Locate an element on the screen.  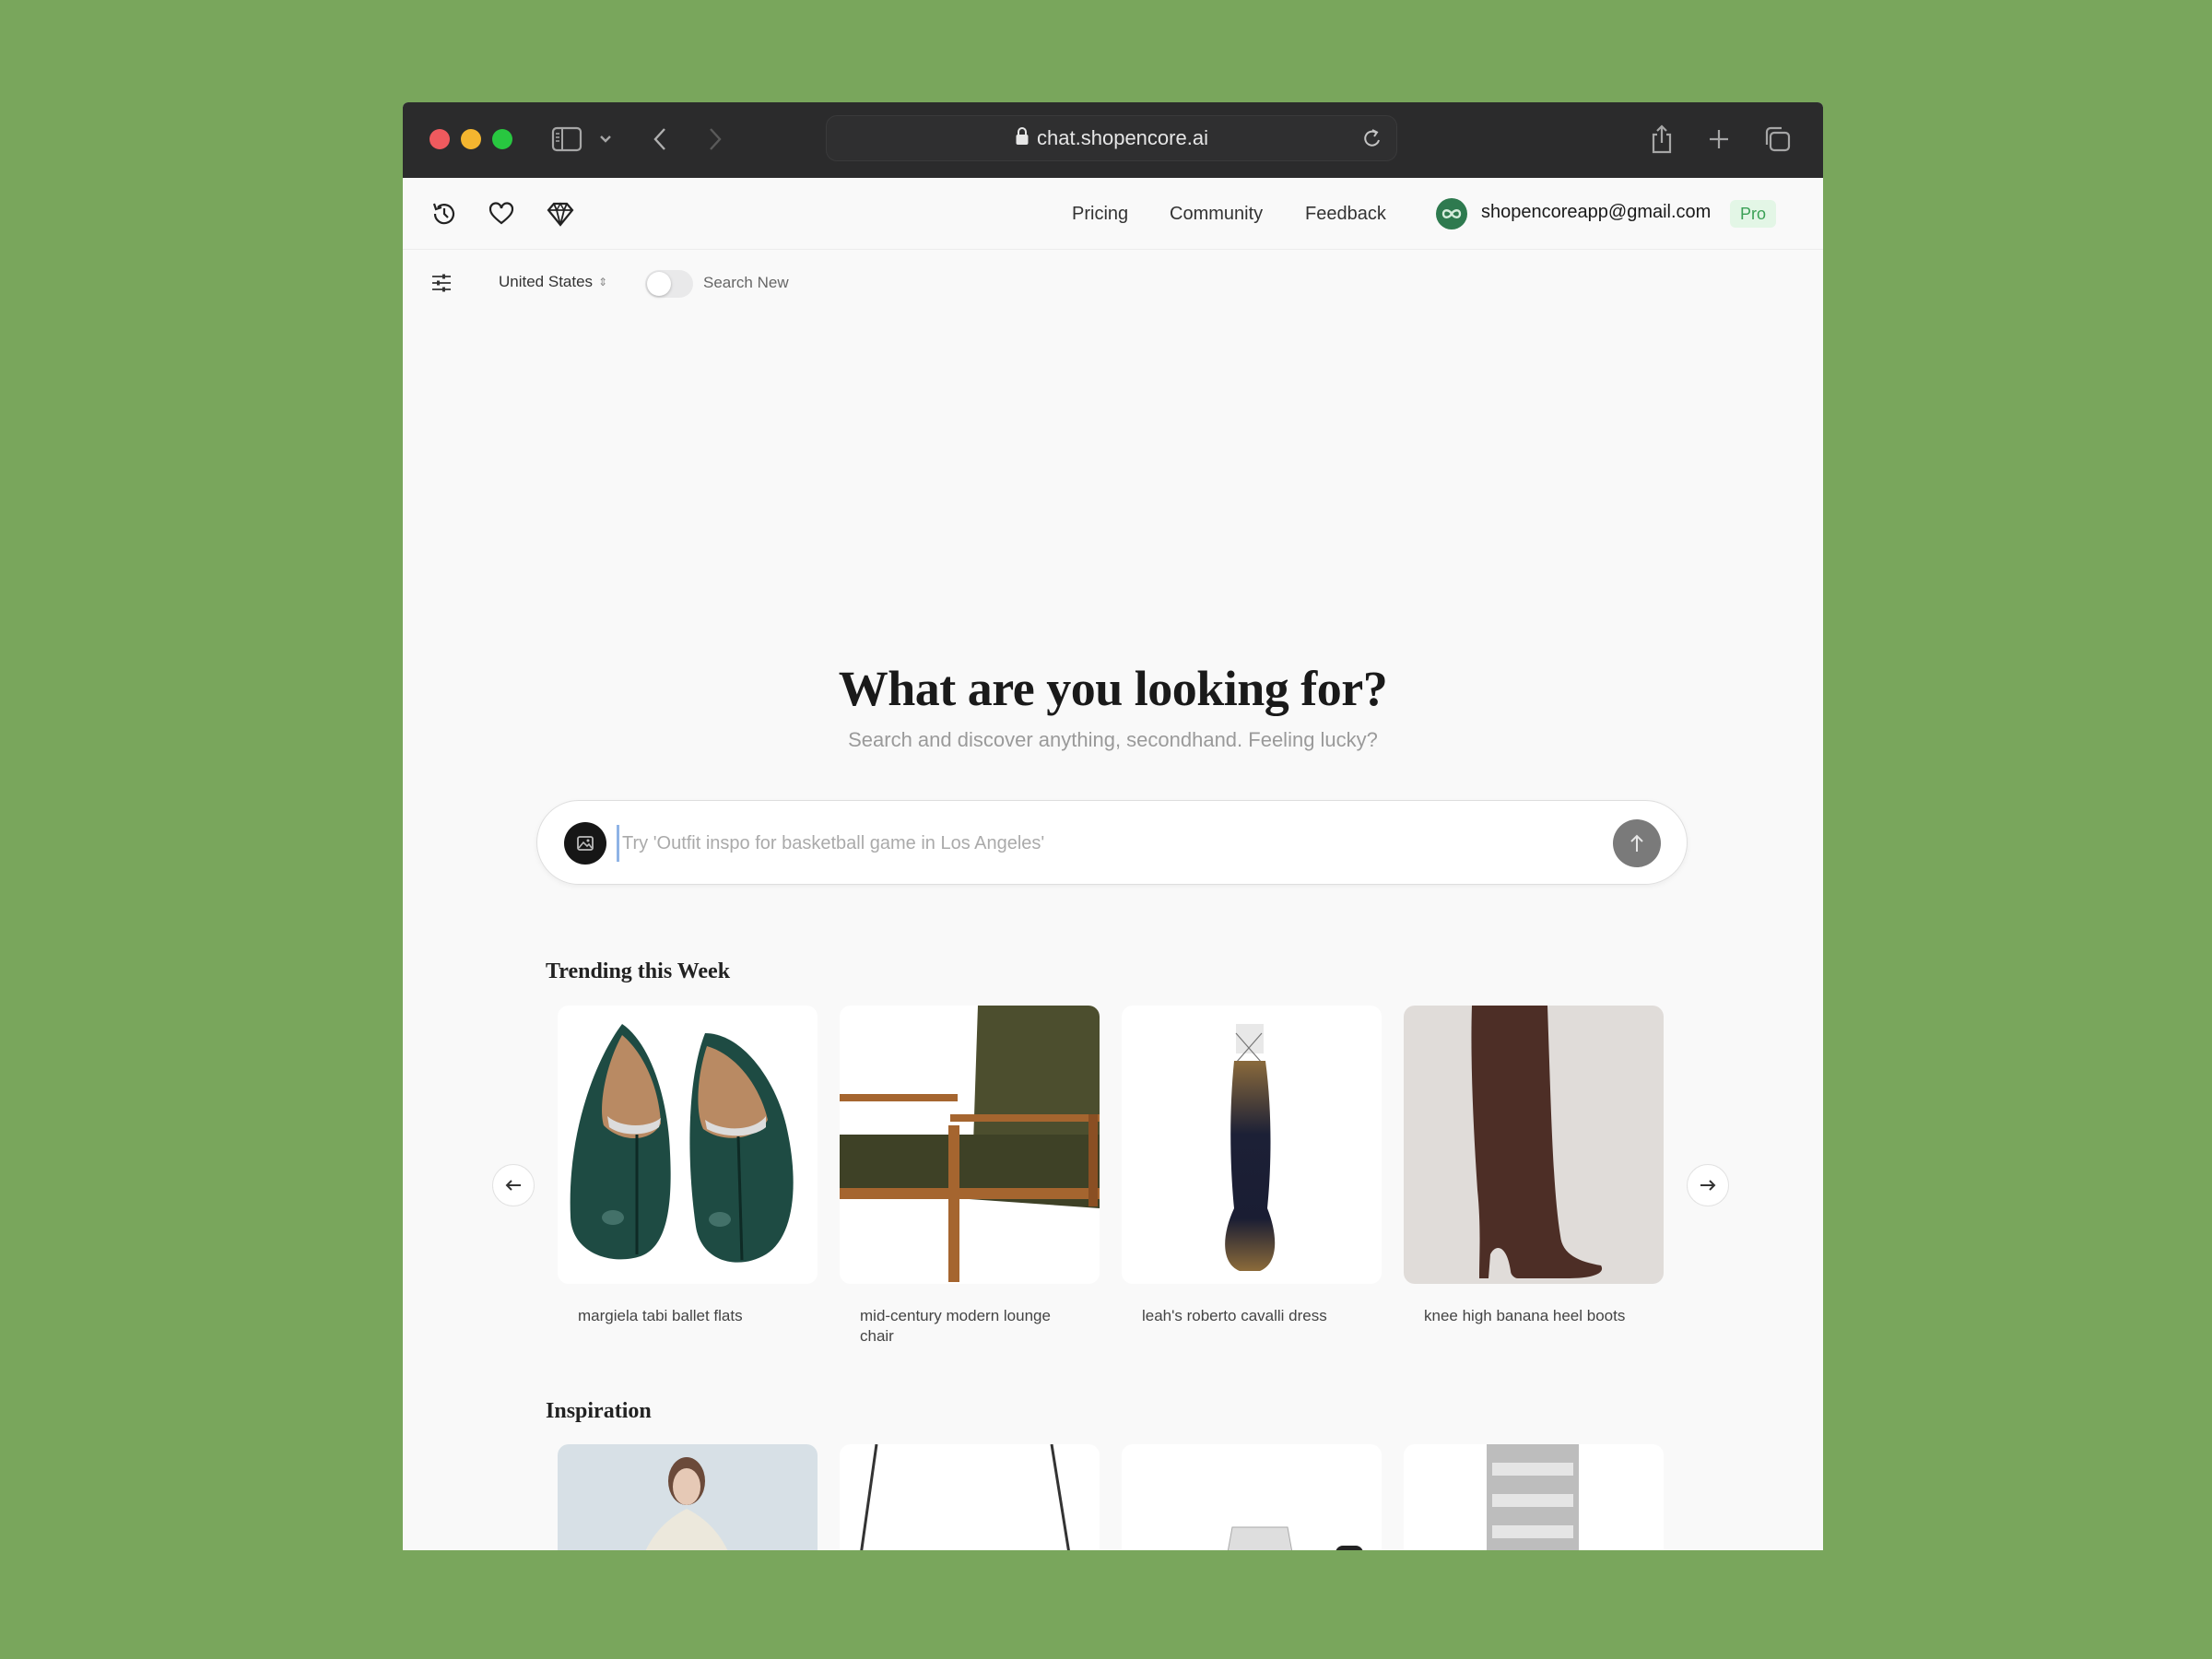
browser-toolbar: chat.shopencore.ai is located at coordinates (1113, 140).